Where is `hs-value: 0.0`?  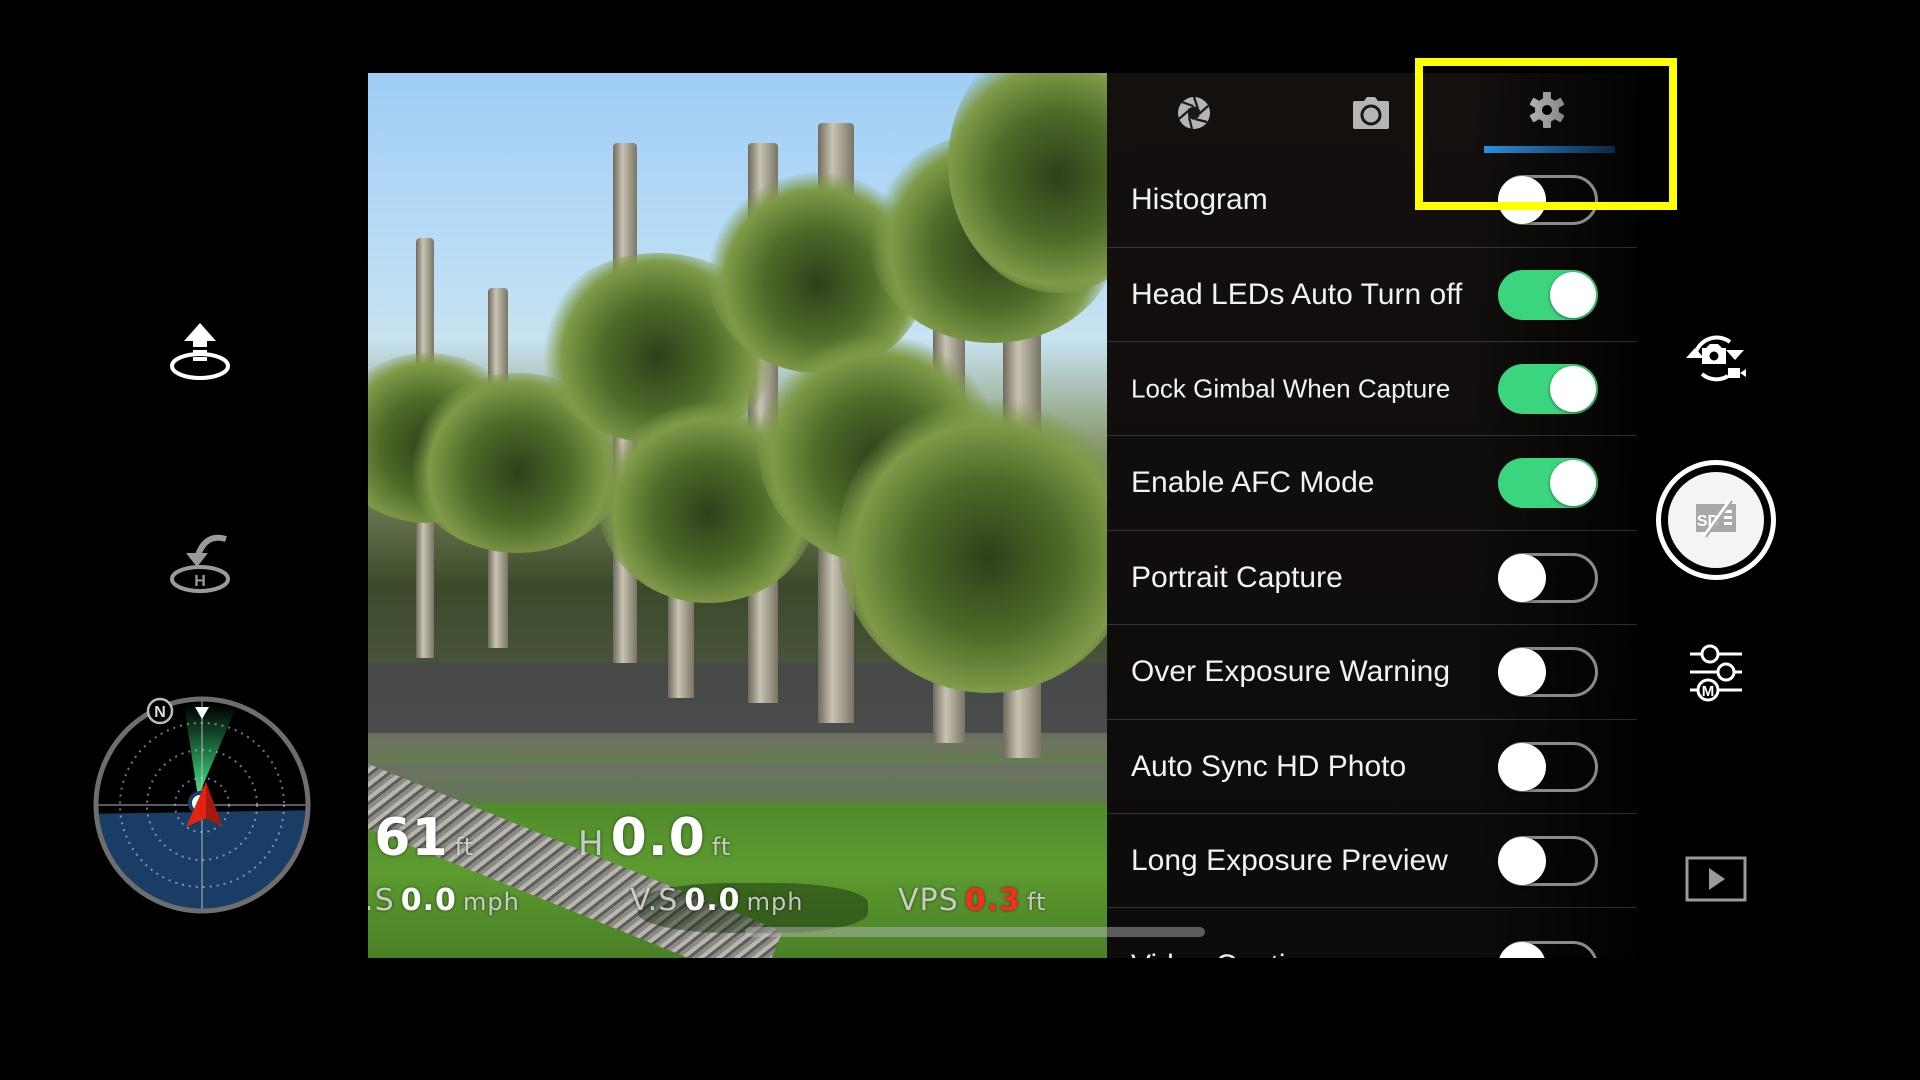 hs-value: 0.0 is located at coordinates (428, 900).